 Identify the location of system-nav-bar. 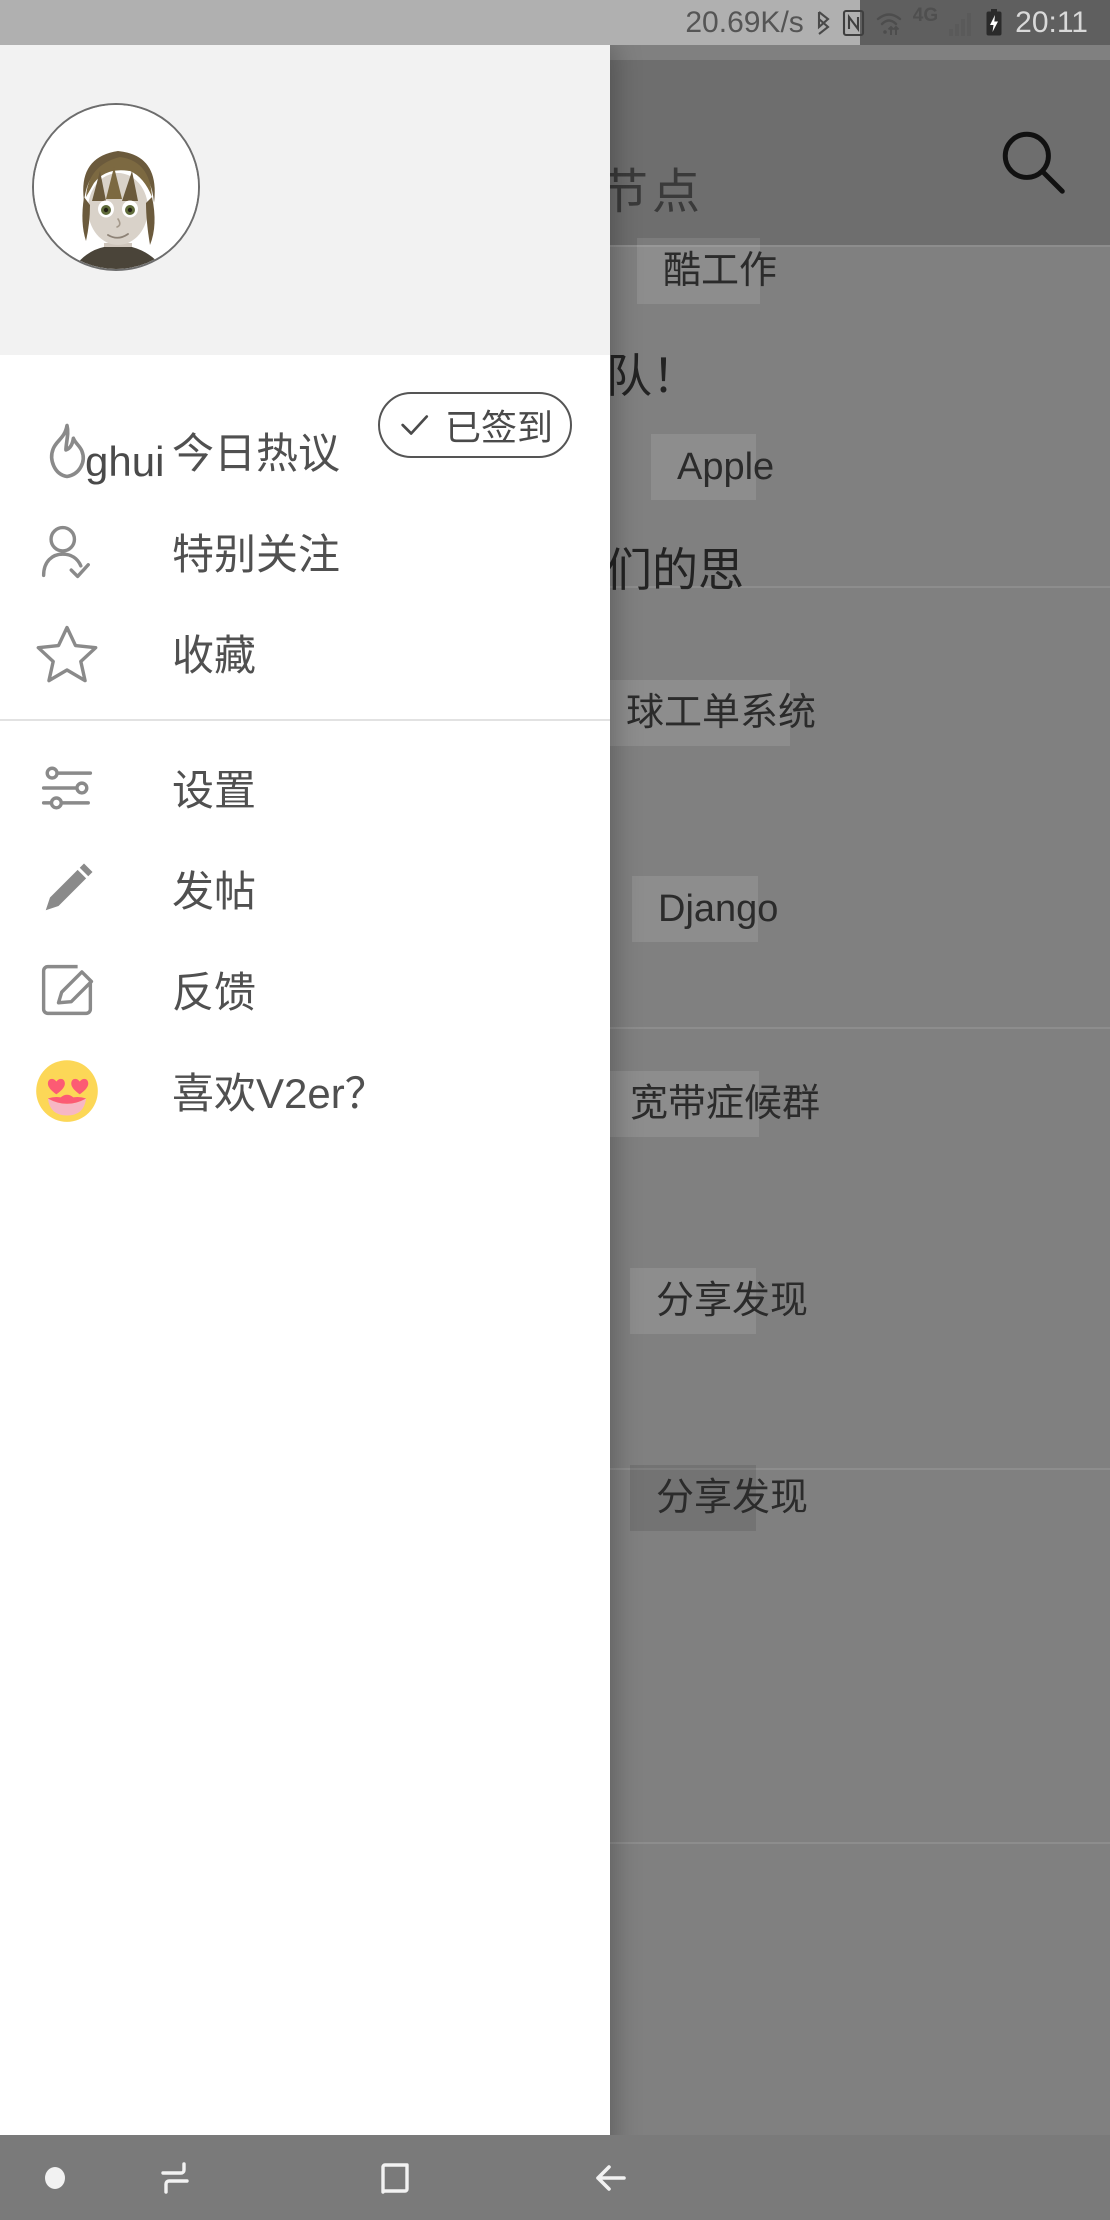
(555, 2177).